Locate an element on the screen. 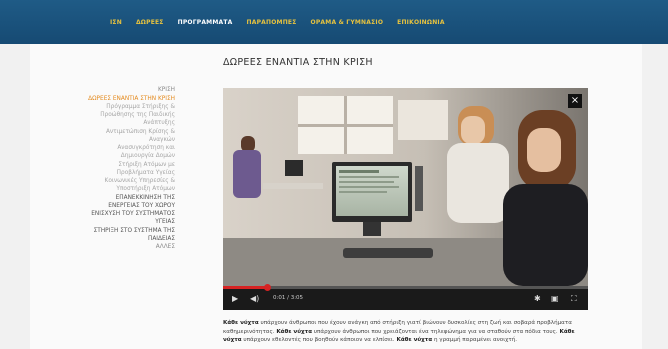  page-title: ΔΩΡΕΕΣ ΕΝΑΝΤΙΑ ΣΤΗΝ ΚΡΙΣΗ is located at coordinates (298, 62).